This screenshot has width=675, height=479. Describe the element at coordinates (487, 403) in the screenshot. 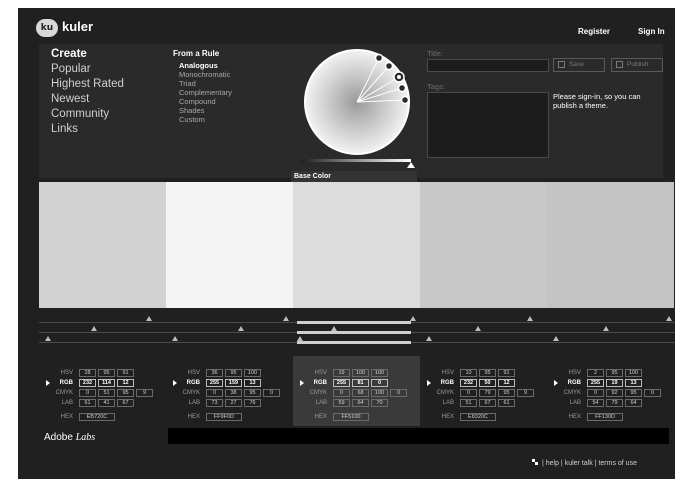

I see `lab-a-field: 67` at that location.